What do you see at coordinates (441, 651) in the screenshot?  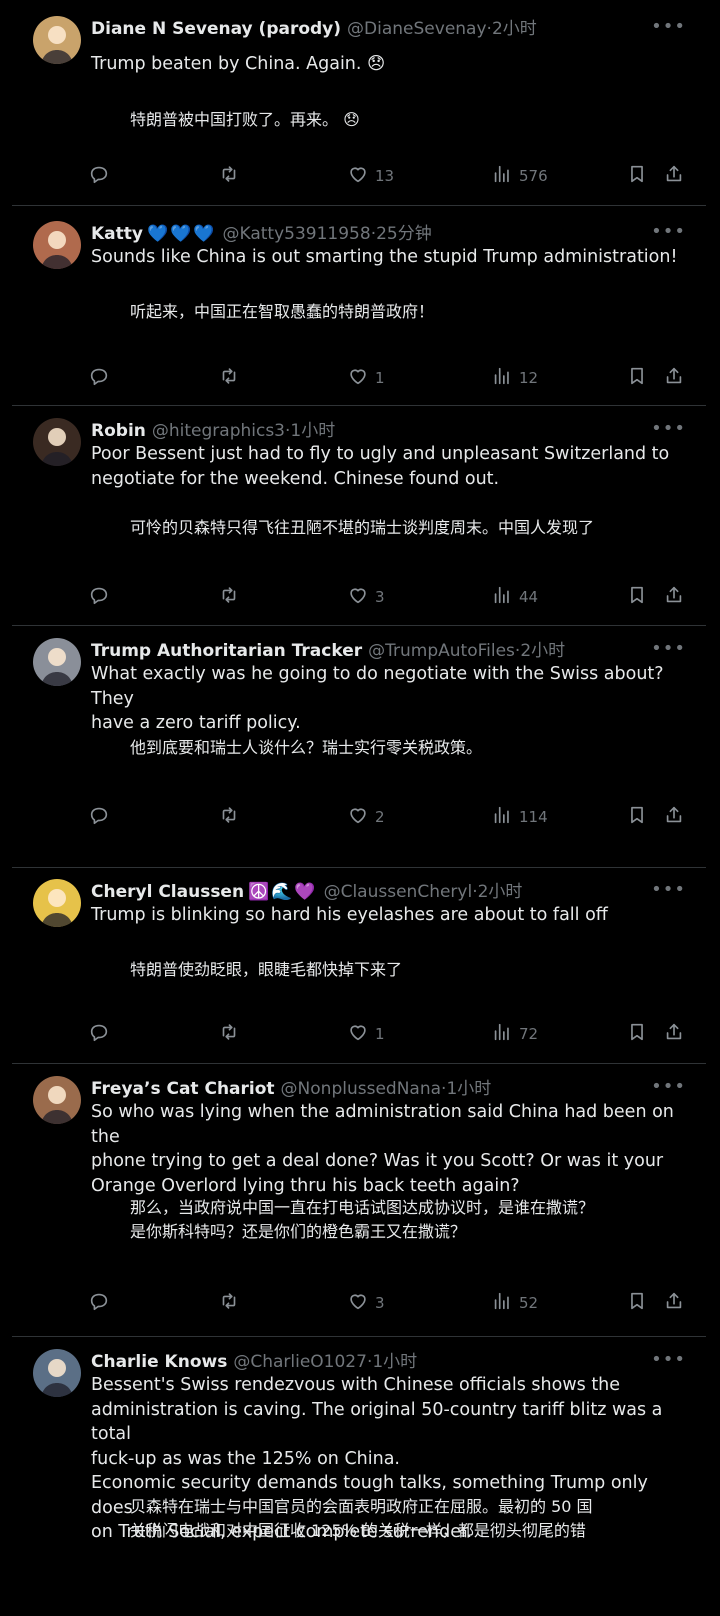 I see `author-handle: @TrumpAutoFiles` at bounding box center [441, 651].